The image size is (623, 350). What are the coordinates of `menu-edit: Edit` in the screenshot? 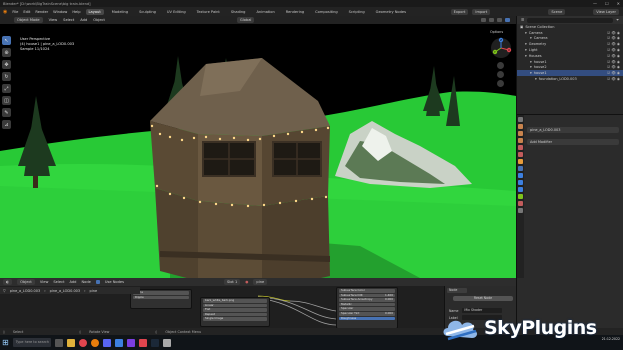 It's located at (26, 12).